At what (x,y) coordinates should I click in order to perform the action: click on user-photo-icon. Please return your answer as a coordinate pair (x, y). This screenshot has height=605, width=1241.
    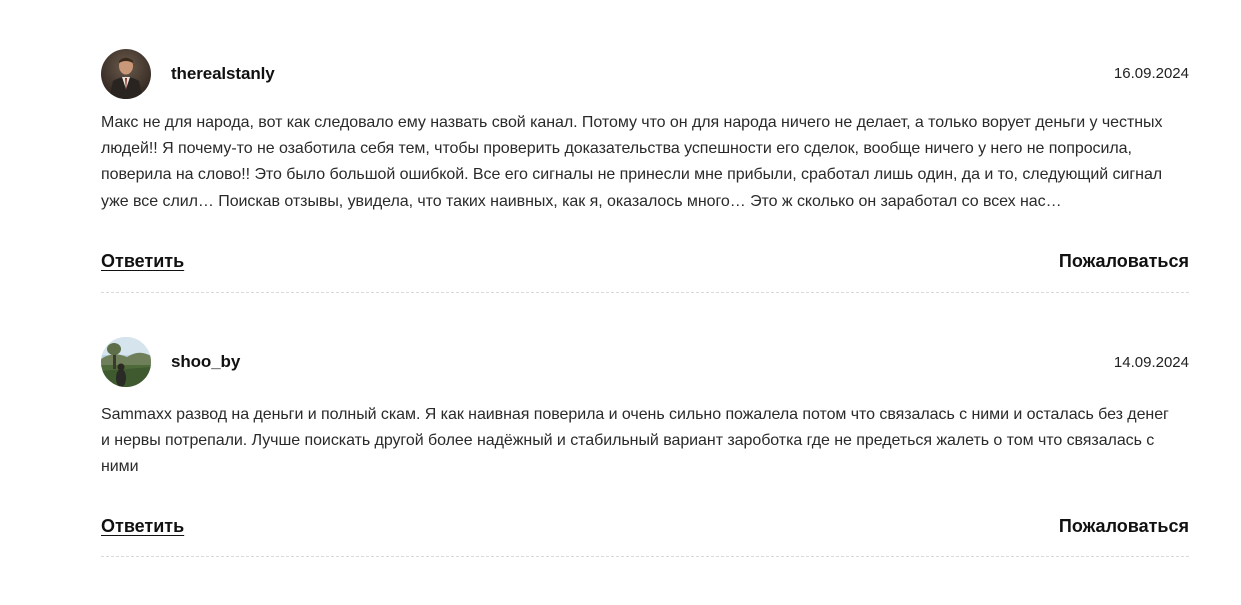
    Looking at the image, I should click on (126, 73).